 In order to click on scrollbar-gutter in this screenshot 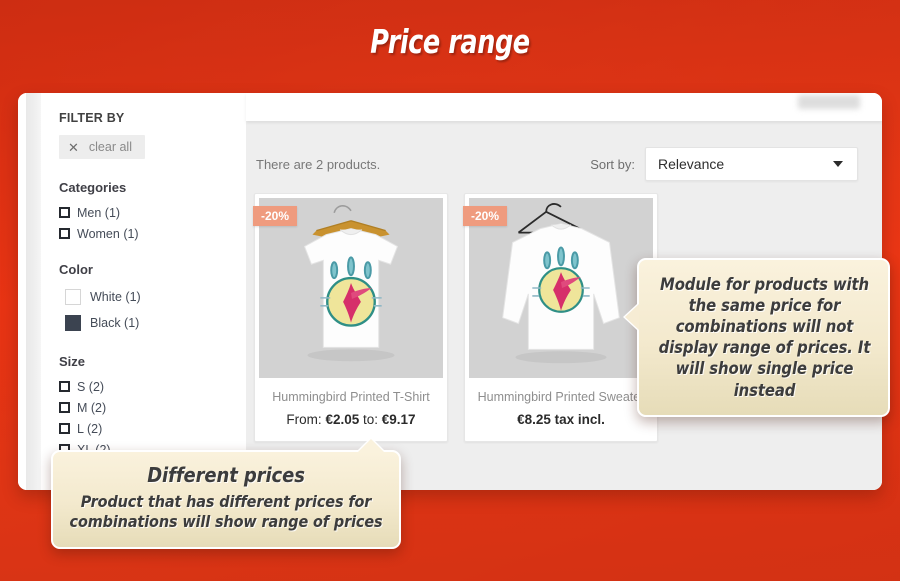, I will do `click(33, 291)`.